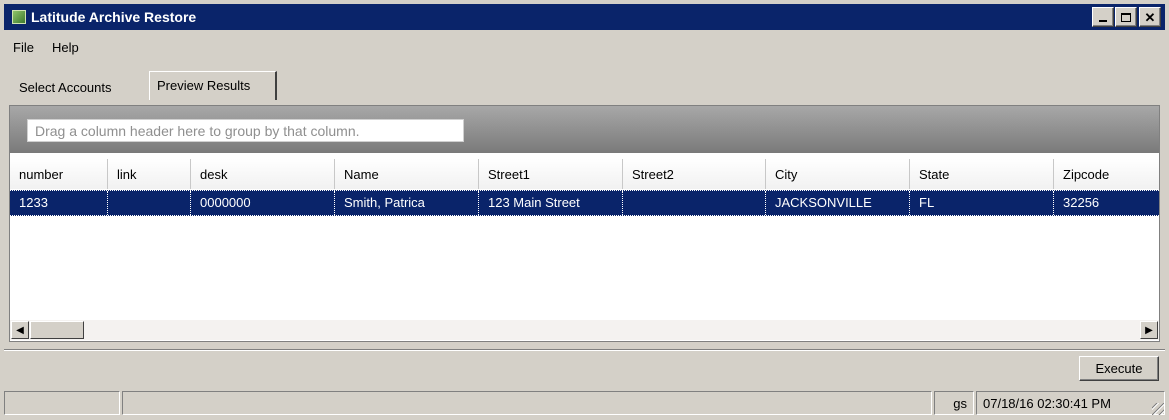  Describe the element at coordinates (407, 174) in the screenshot. I see `column-header-name: Name` at that location.